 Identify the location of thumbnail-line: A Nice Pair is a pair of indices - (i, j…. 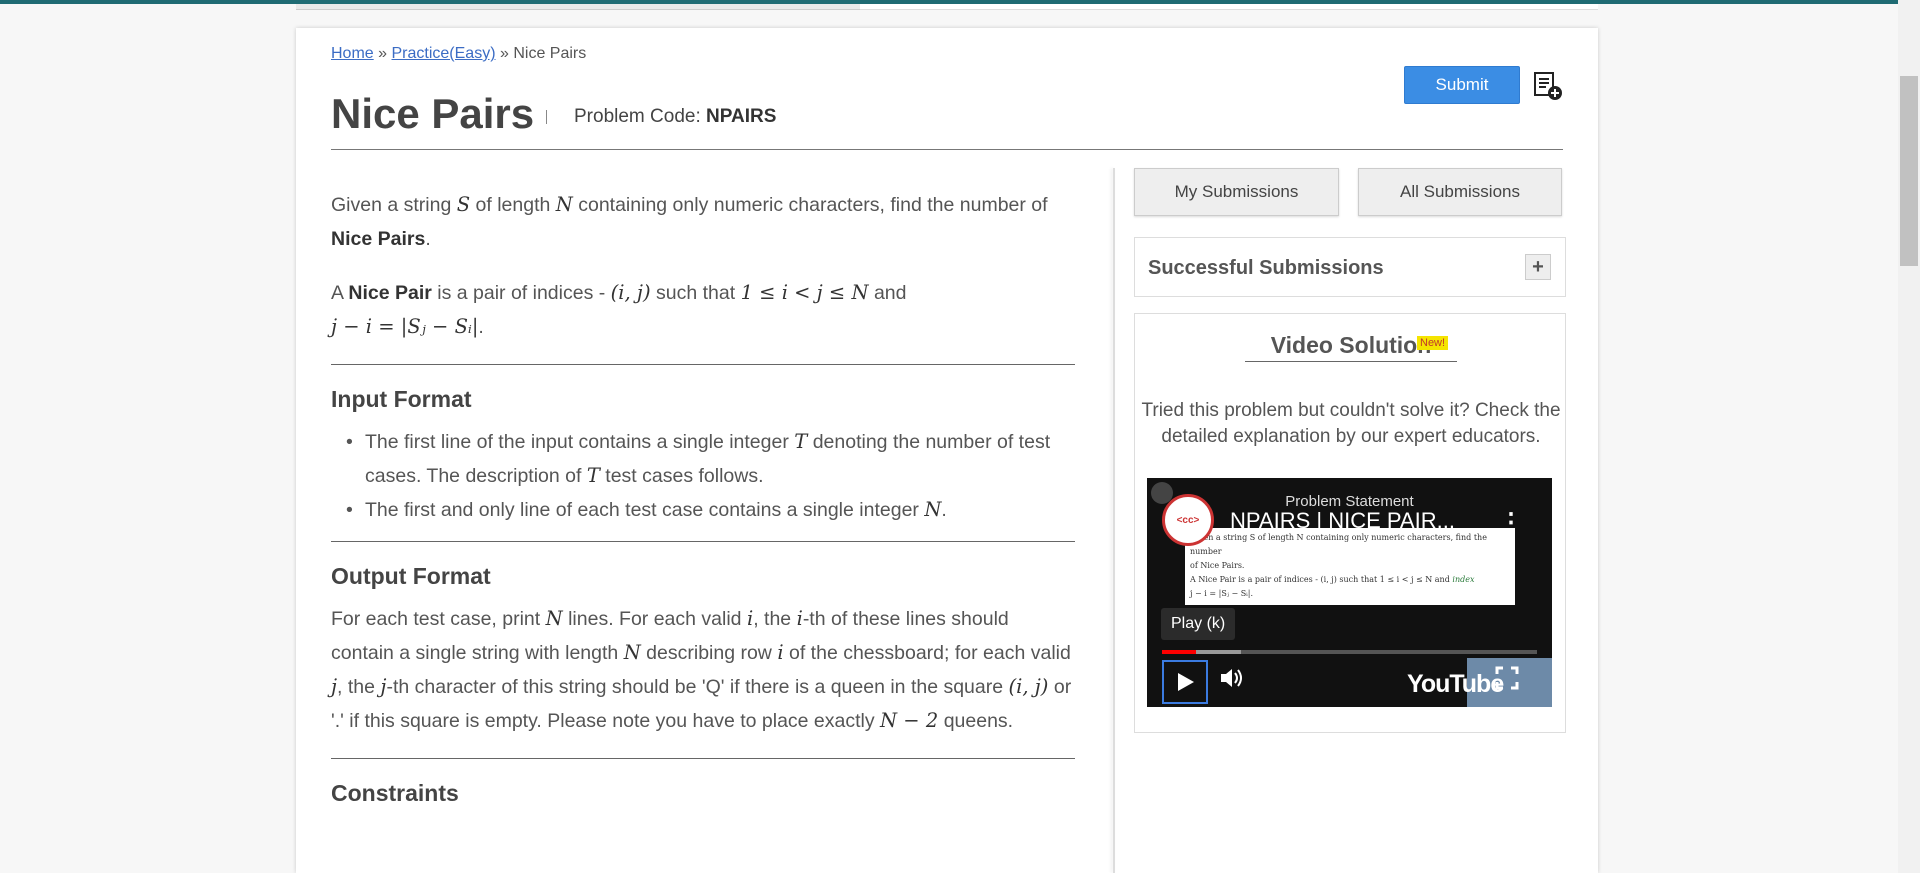
(1350, 580).